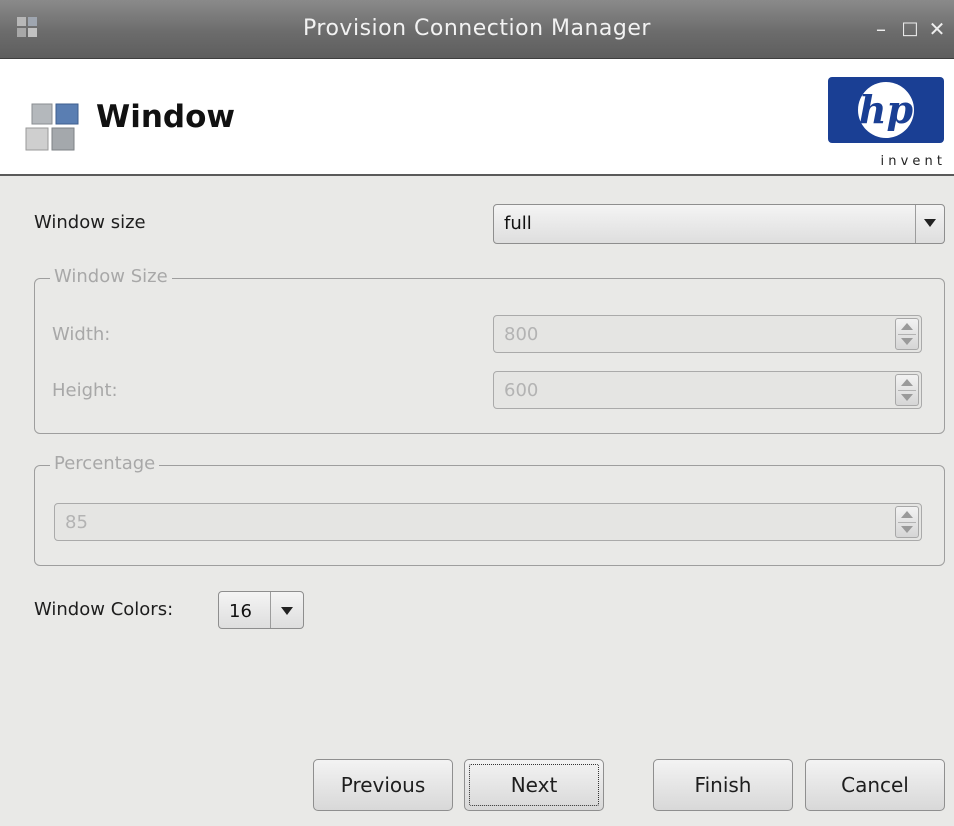 The image size is (954, 826). Describe the element at coordinates (707, 334) in the screenshot. I see `width-spinbox: 800` at that location.